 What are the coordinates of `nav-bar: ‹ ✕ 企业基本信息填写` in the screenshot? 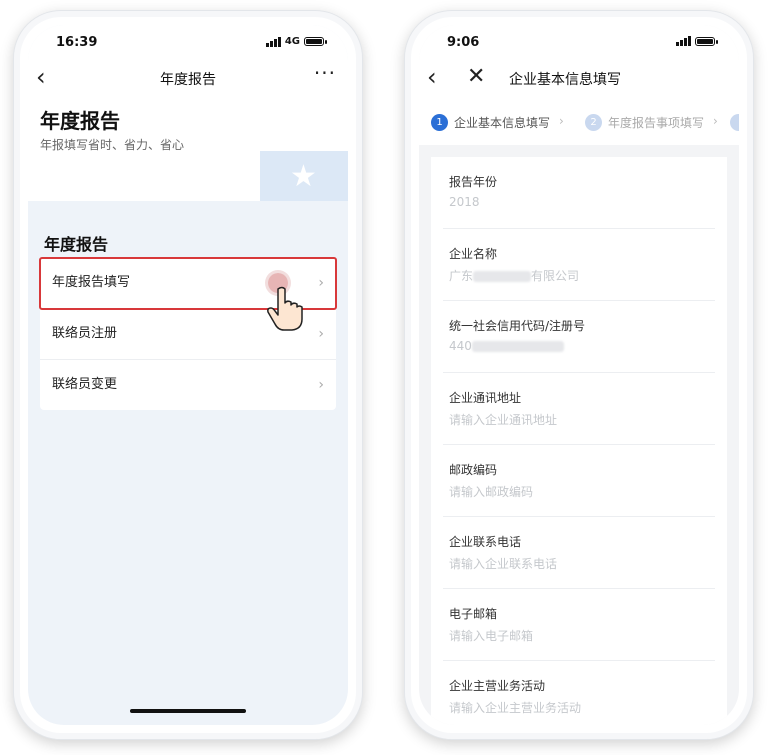 It's located at (579, 79).